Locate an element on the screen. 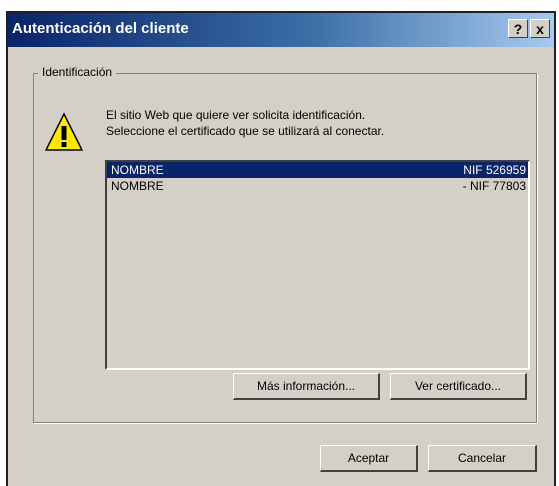 The height and width of the screenshot is (486, 559). certificate-row: NOMBRE NIF 526959 is located at coordinates (317, 170).